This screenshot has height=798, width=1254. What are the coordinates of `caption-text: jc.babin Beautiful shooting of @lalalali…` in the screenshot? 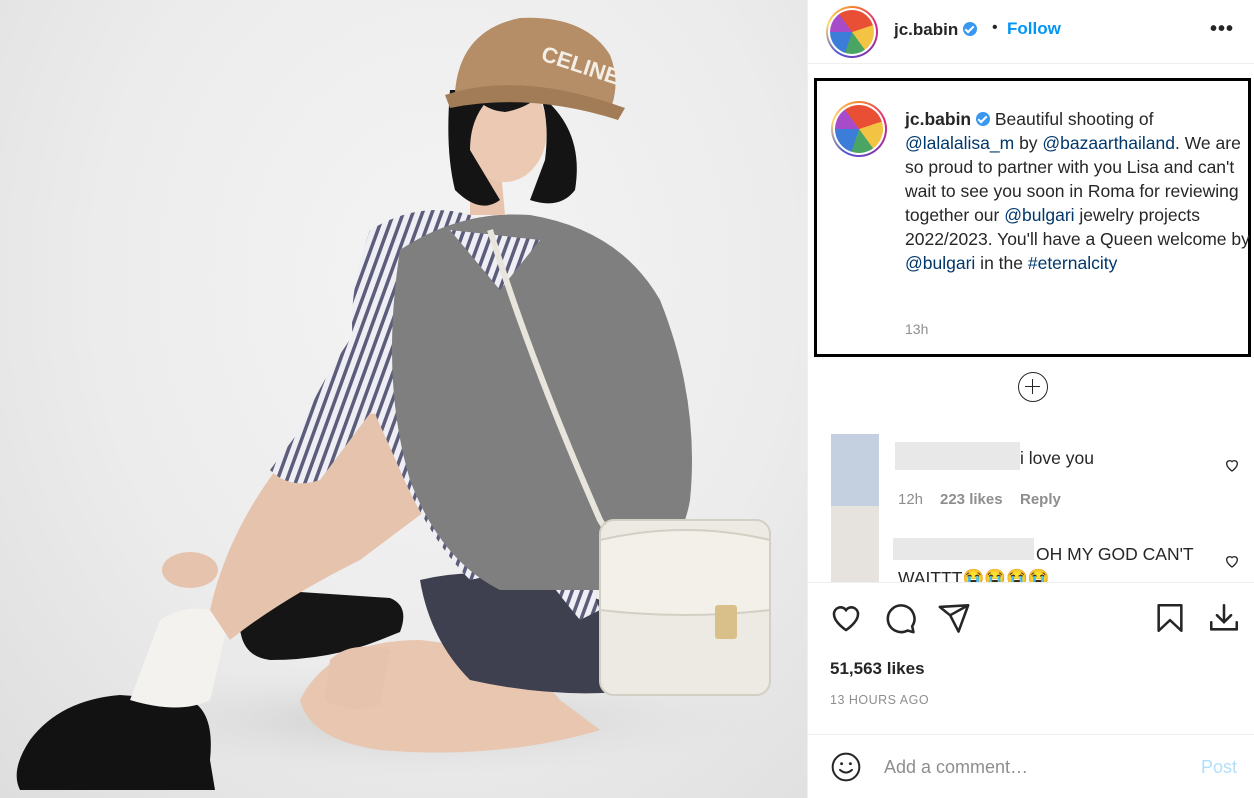 It's located at (1077, 191).